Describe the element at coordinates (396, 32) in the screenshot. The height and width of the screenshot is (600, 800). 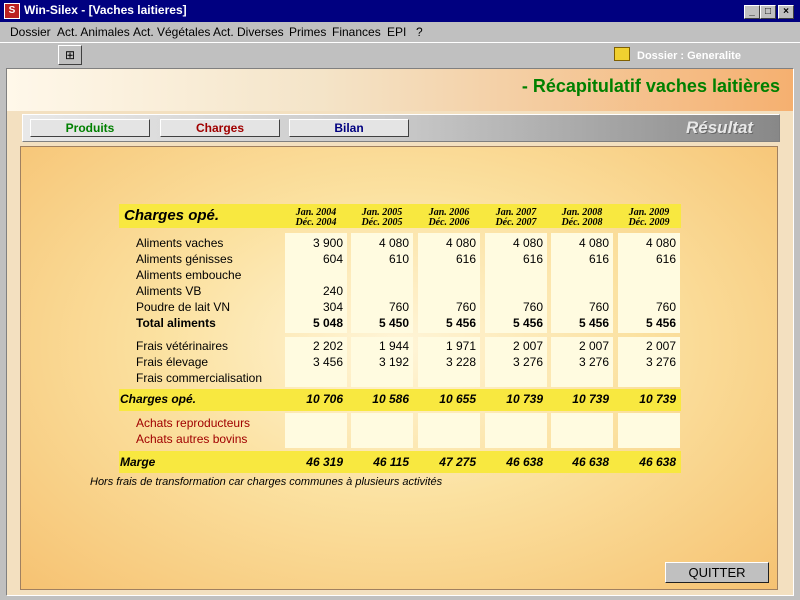
I see `menu-epi: EPI` at that location.